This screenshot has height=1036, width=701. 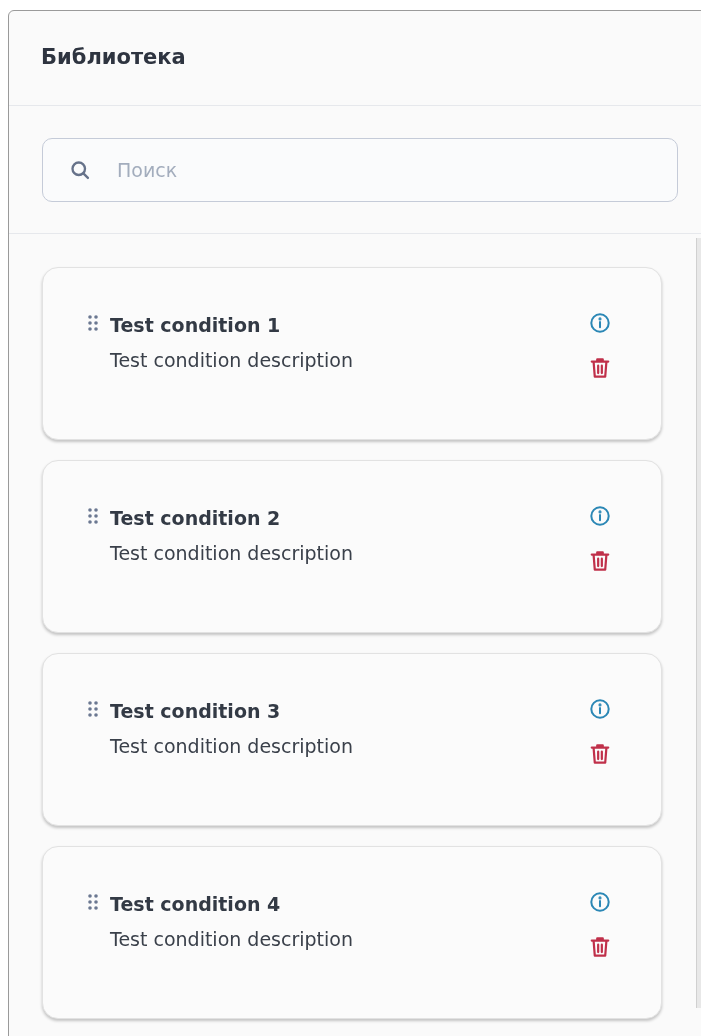 I want to click on search-icon, so click(x=80, y=169).